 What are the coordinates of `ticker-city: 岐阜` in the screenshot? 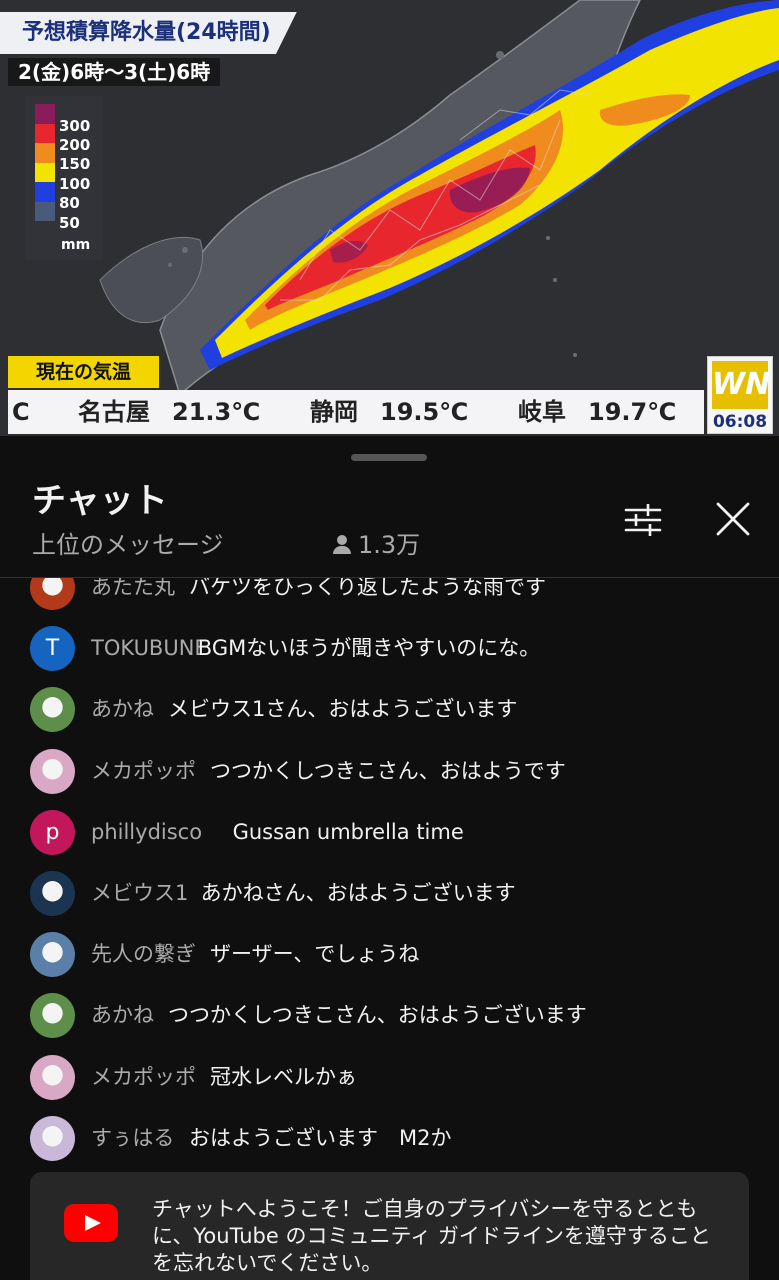 It's located at (542, 412).